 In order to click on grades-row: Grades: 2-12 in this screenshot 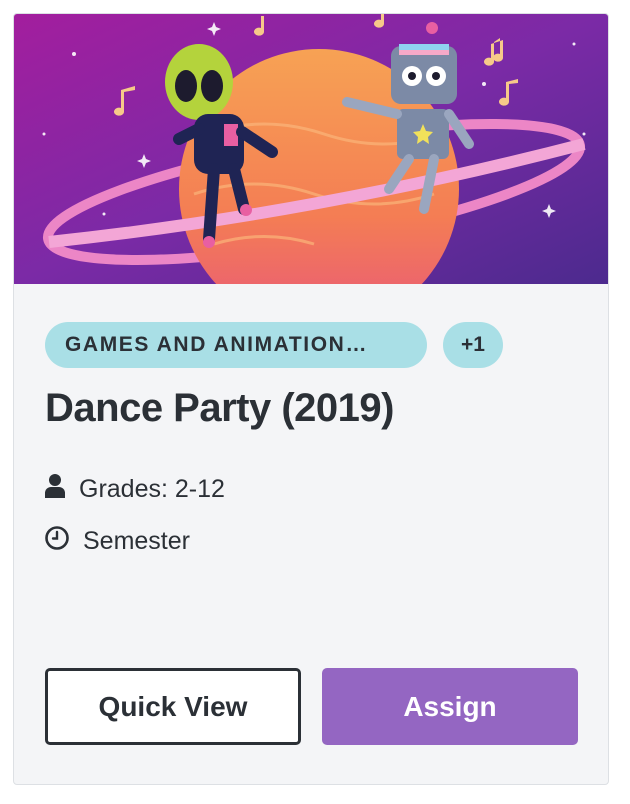, I will do `click(135, 489)`.